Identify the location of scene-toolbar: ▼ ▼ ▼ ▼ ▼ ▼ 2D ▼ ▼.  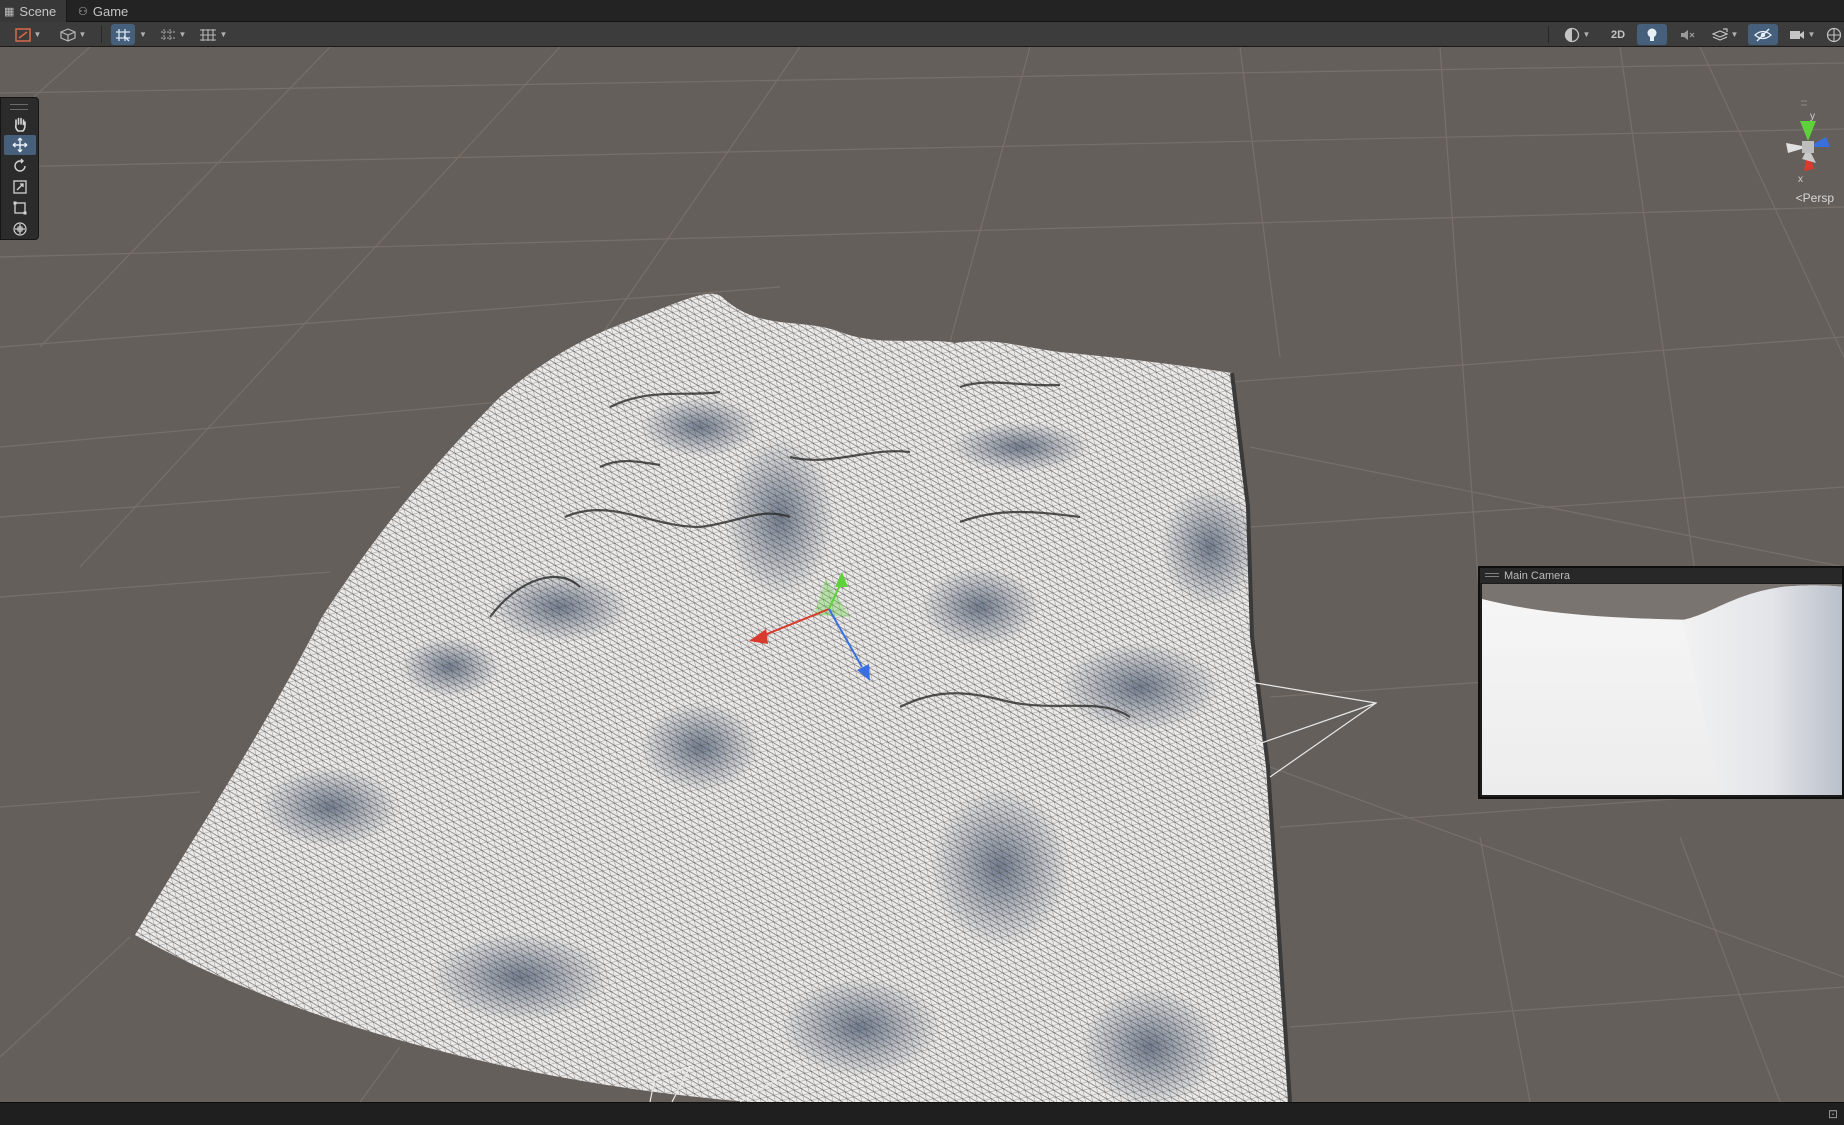
(922, 34).